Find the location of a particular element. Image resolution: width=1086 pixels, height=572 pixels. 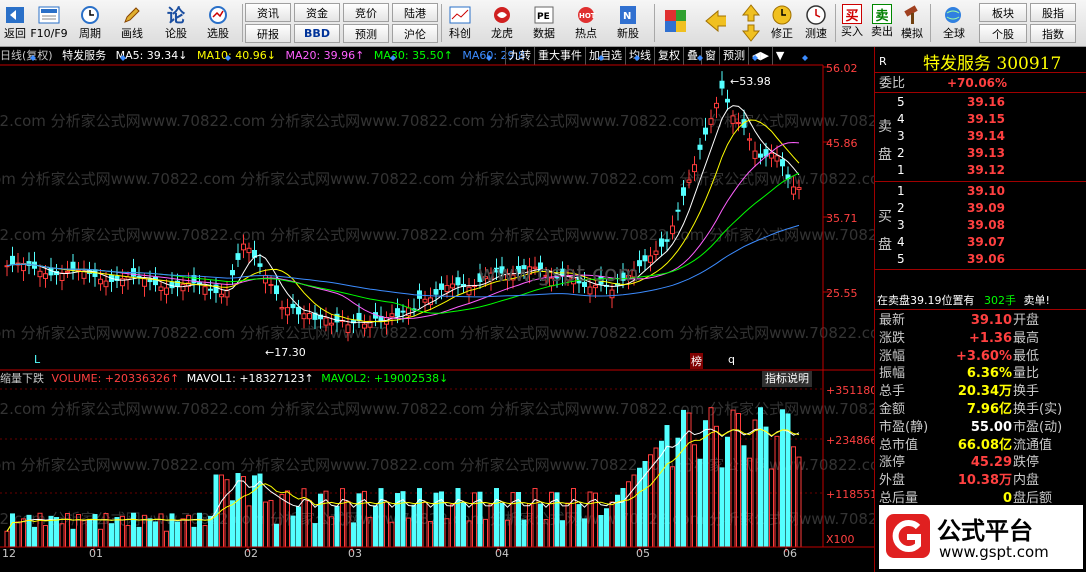

simulate-button: 模拟 is located at coordinates (912, 23).